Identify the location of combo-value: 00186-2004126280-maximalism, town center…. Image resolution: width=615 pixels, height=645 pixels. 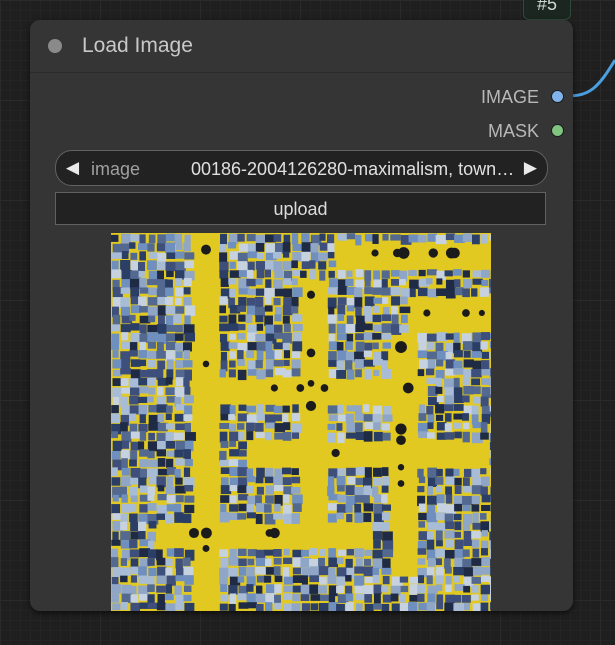
(353, 169).